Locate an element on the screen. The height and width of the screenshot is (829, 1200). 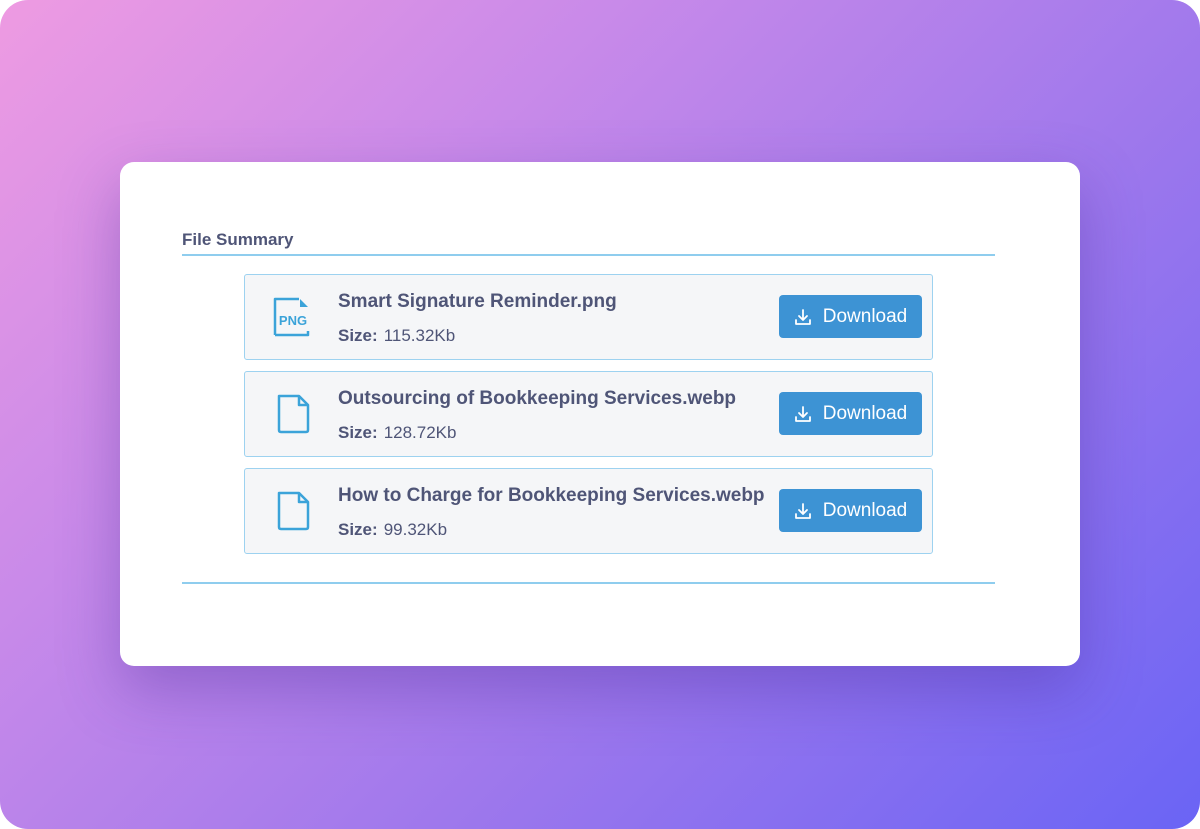
top-divider is located at coordinates (588, 255).